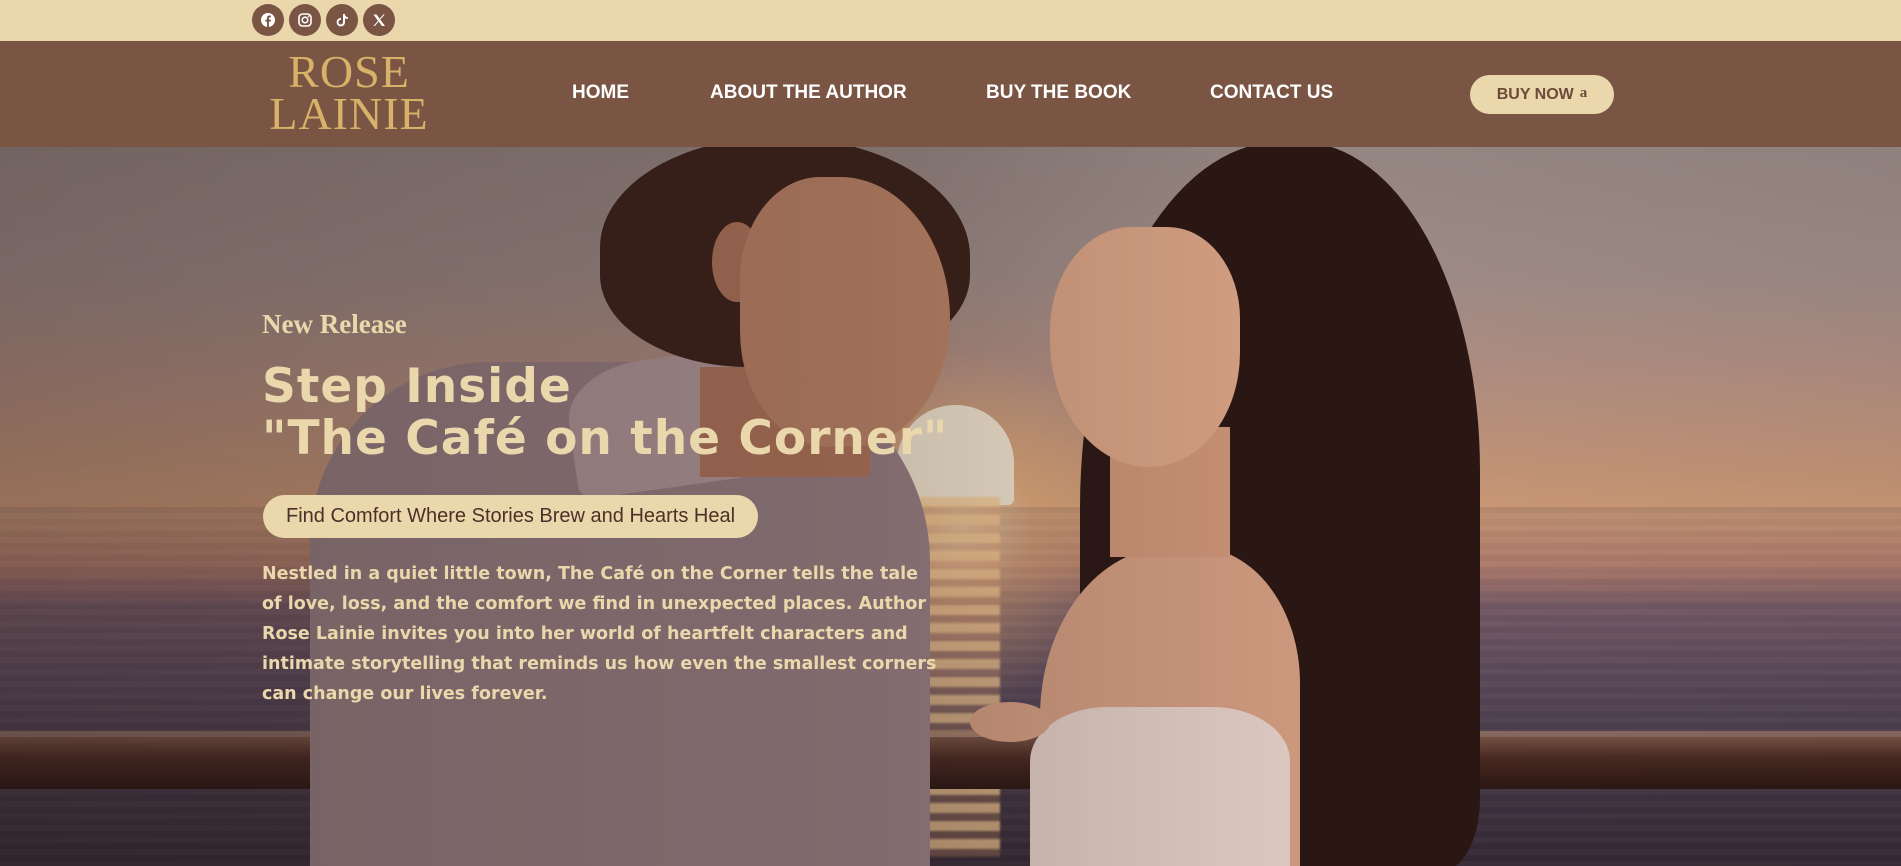  Describe the element at coordinates (600, 93) in the screenshot. I see `nav-home: HOME` at that location.